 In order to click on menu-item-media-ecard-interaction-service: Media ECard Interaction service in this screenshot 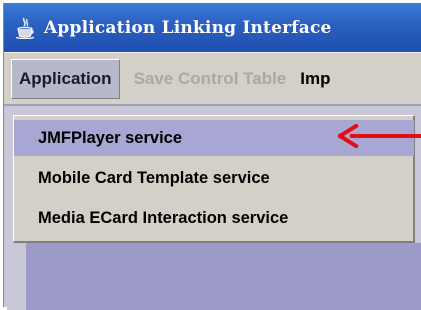, I will do `click(214, 218)`.